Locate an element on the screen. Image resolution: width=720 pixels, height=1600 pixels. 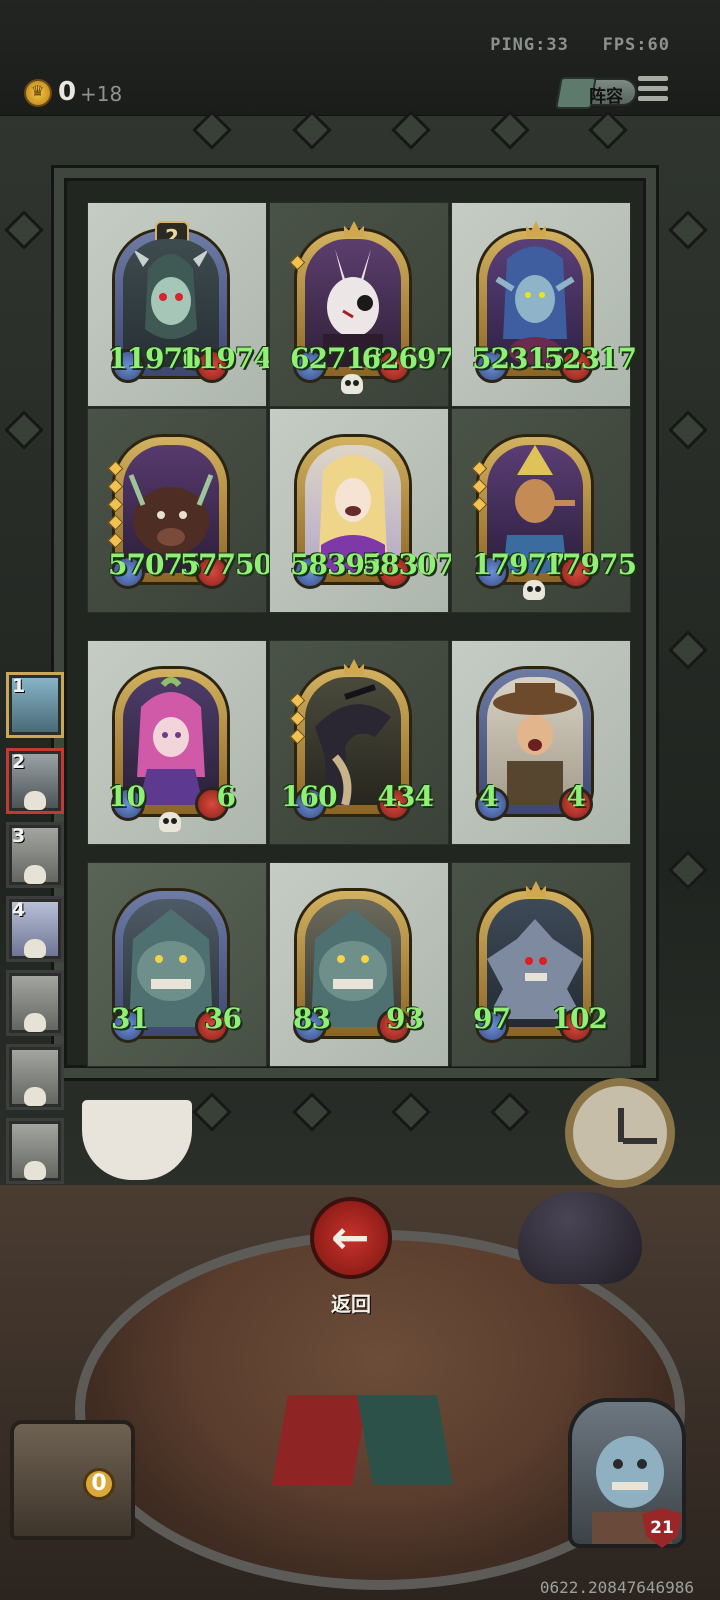
network-status: PING:33 FPS:60 is located at coordinates (580, 45).